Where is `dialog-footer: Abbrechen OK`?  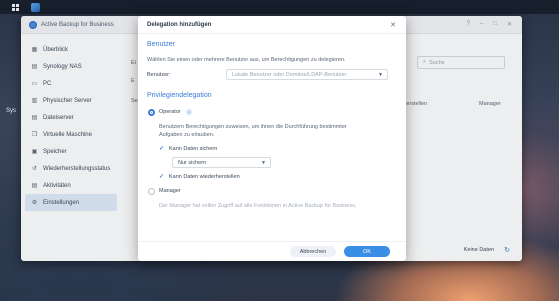 dialog-footer: Abbrechen OK is located at coordinates (272, 251).